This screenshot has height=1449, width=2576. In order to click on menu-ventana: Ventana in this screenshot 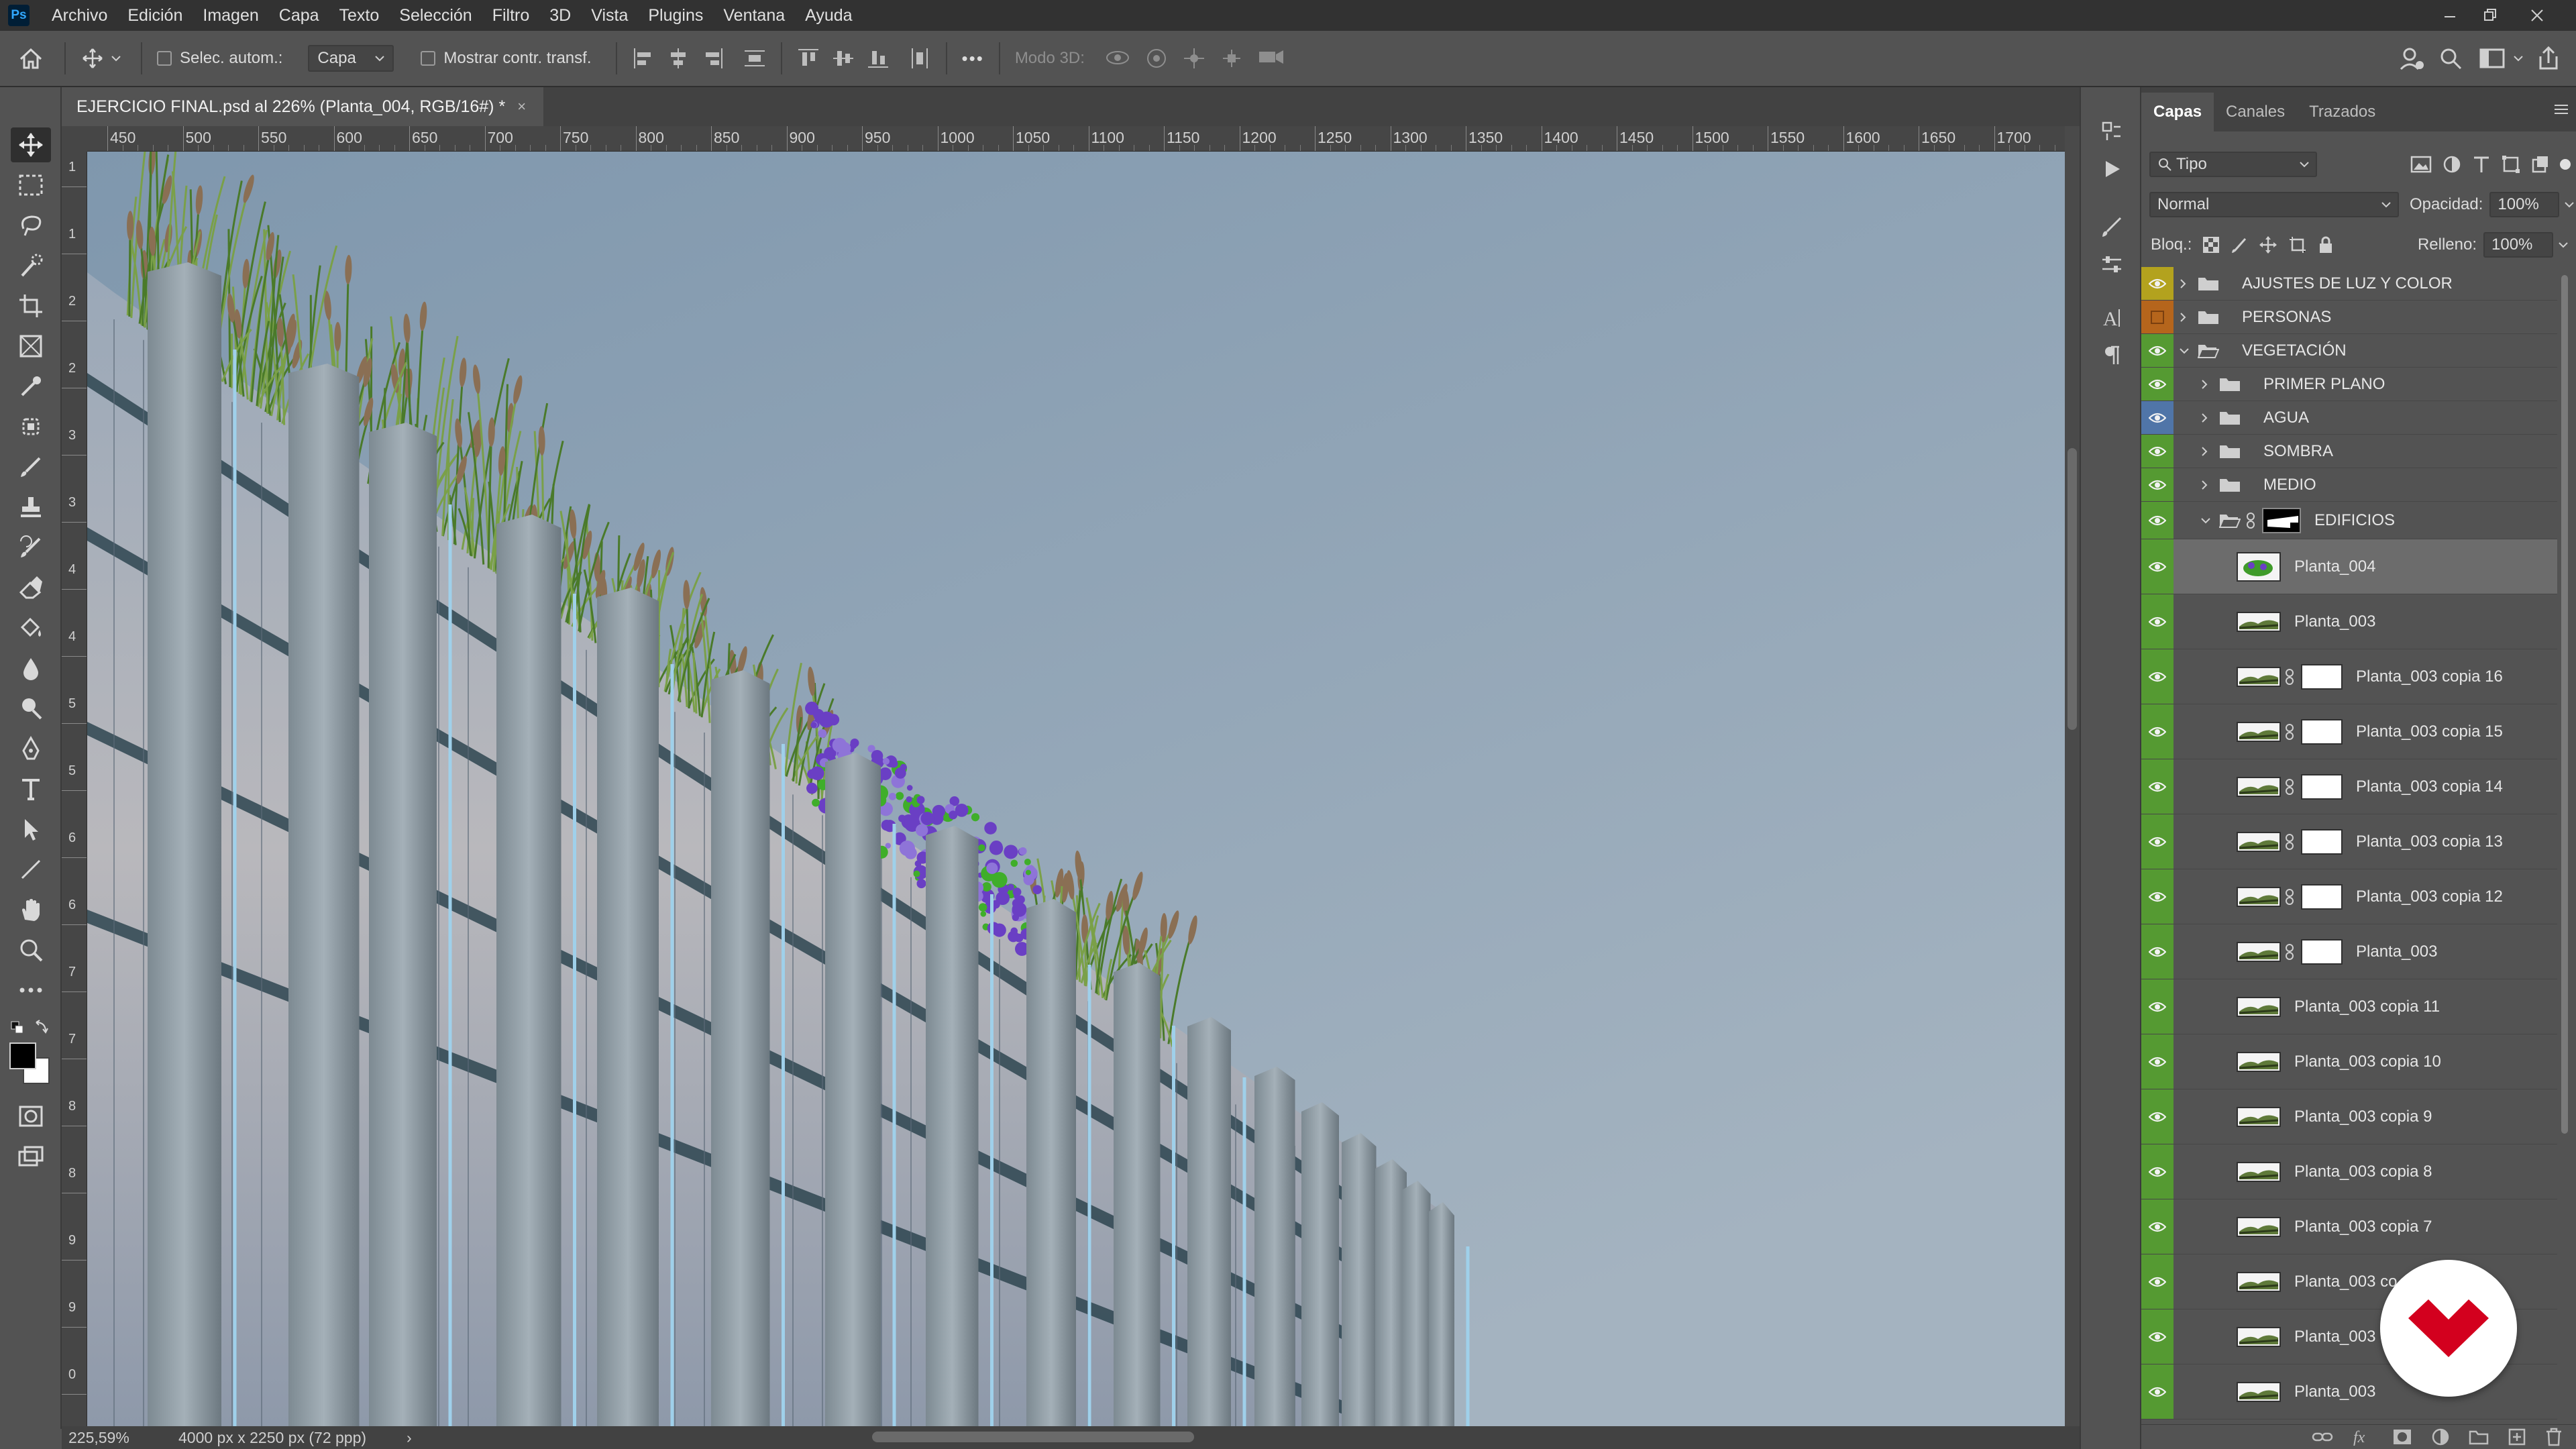, I will do `click(754, 15)`.